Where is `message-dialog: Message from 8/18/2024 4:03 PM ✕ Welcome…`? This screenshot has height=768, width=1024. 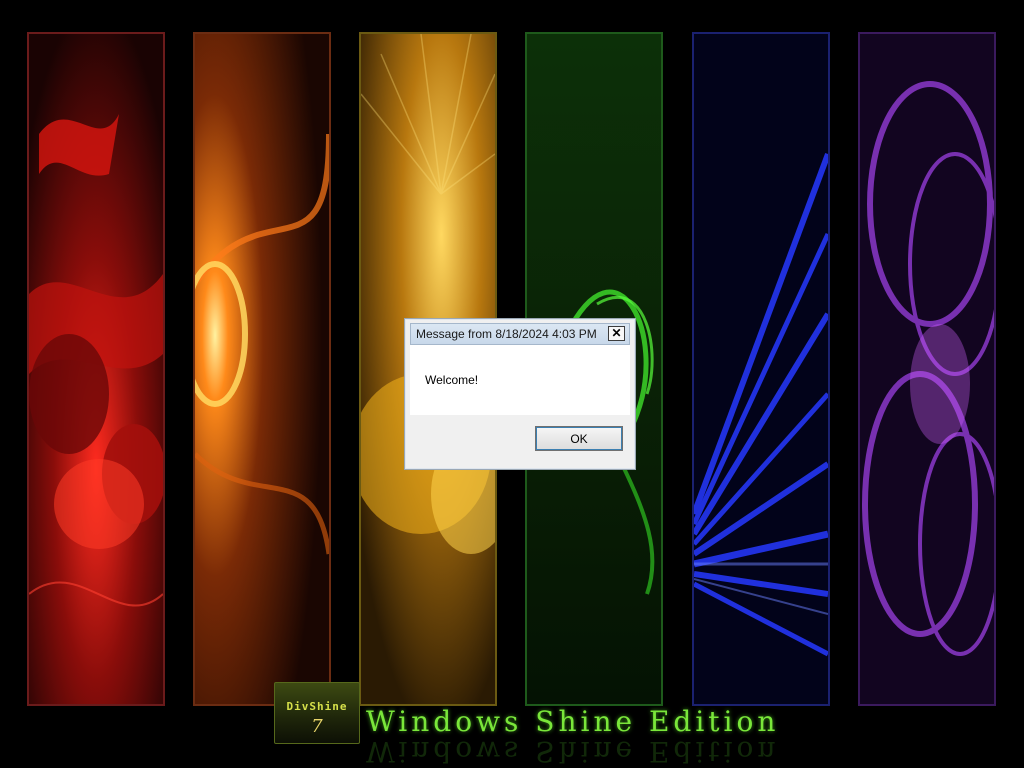
message-dialog: Message from 8/18/2024 4:03 PM ✕ Welcome… is located at coordinates (520, 394).